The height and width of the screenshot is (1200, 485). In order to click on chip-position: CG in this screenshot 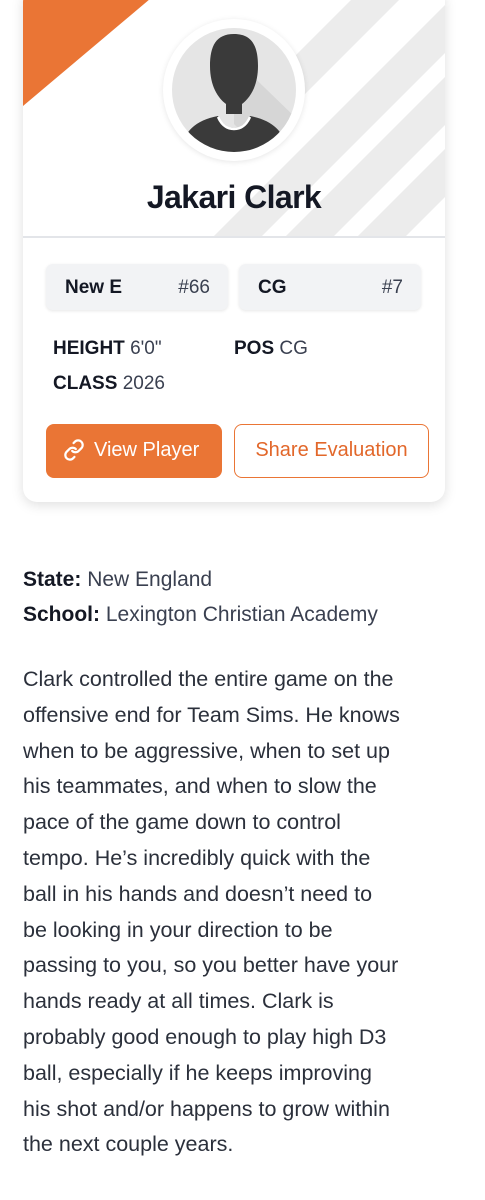, I will do `click(272, 287)`.